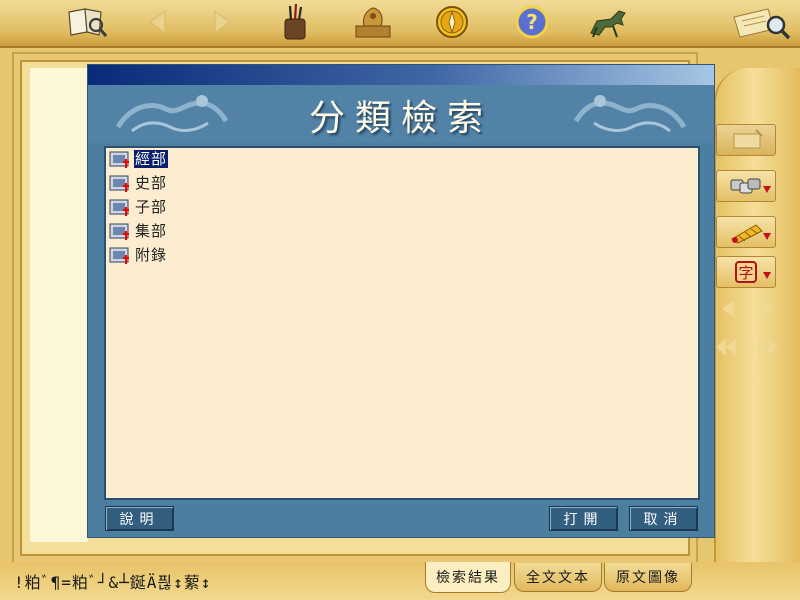 This screenshot has width=800, height=600. Describe the element at coordinates (295, 22) in the screenshot. I see `brush-holder-icon` at that location.